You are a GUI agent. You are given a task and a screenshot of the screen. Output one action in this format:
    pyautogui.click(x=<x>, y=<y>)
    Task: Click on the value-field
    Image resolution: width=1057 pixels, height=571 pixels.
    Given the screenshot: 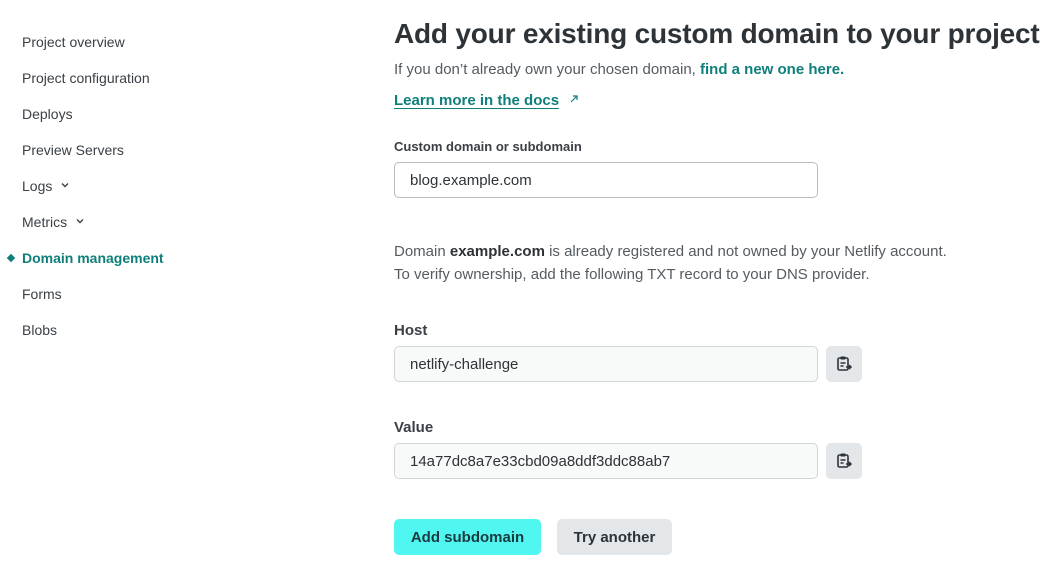 What is the action you would take?
    pyautogui.click(x=606, y=461)
    